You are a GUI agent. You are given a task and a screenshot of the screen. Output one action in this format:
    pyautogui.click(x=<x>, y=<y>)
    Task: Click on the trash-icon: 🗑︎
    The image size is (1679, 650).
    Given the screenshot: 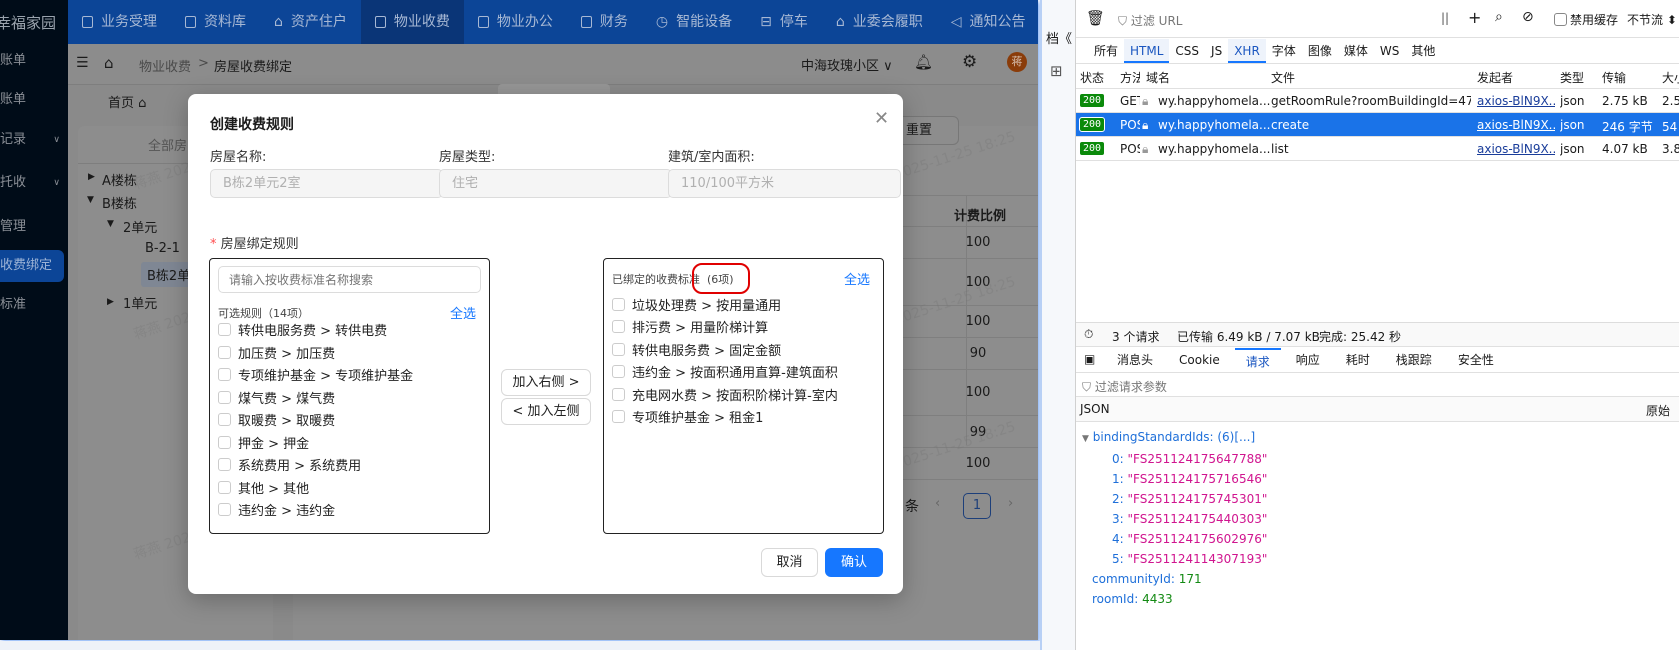 What is the action you would take?
    pyautogui.click(x=1095, y=18)
    